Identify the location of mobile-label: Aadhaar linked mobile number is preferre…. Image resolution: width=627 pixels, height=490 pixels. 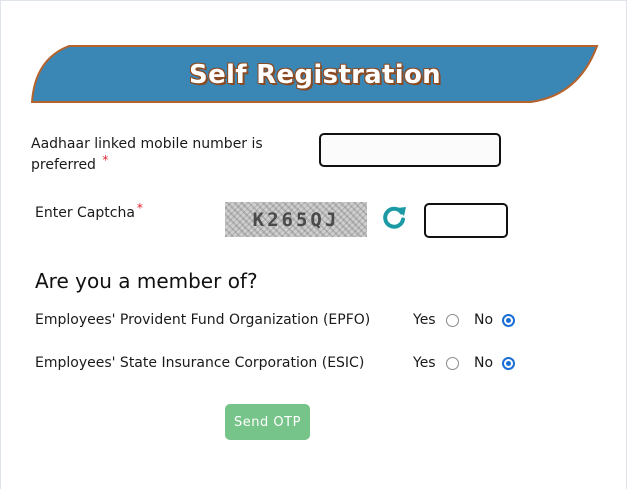
(147, 155).